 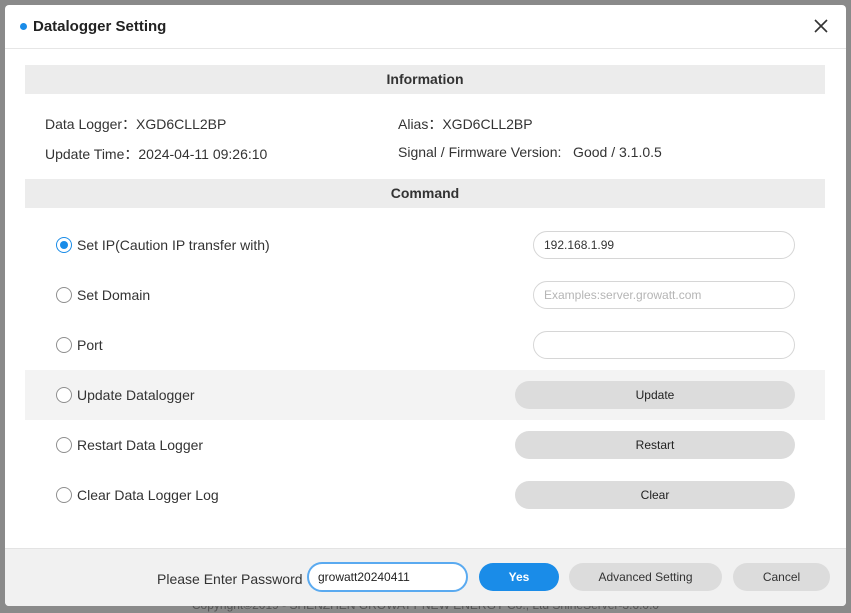 I want to click on port-radio, so click(x=64, y=345).